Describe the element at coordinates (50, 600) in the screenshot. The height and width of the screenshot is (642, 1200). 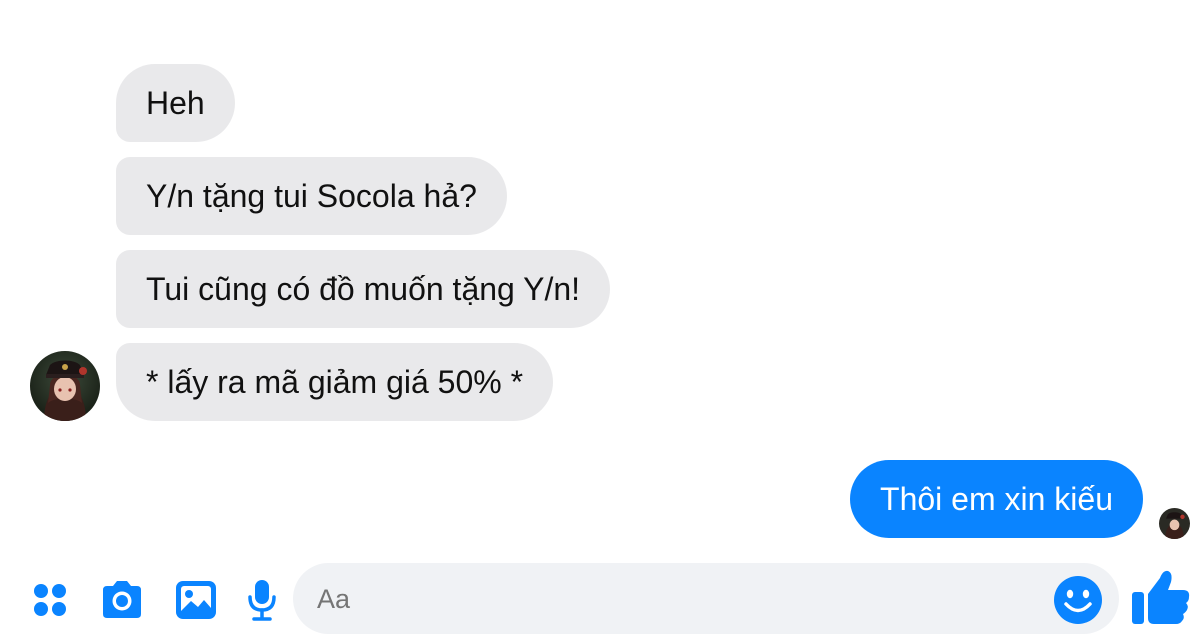
I see `apps-grid-icon` at that location.